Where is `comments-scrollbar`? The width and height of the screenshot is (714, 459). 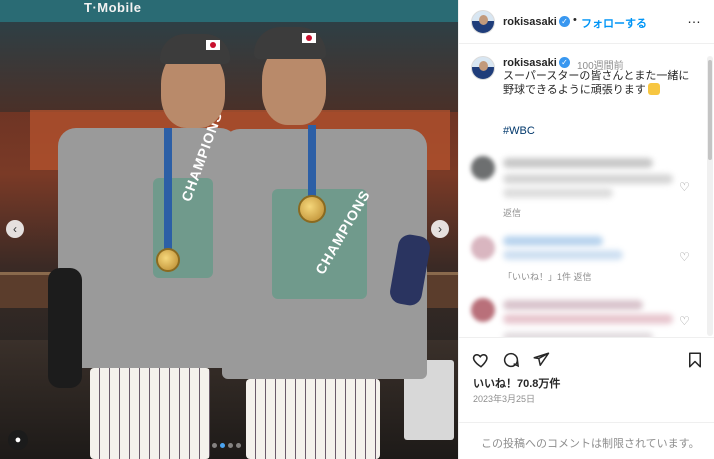
comments-scrollbar is located at coordinates (710, 196).